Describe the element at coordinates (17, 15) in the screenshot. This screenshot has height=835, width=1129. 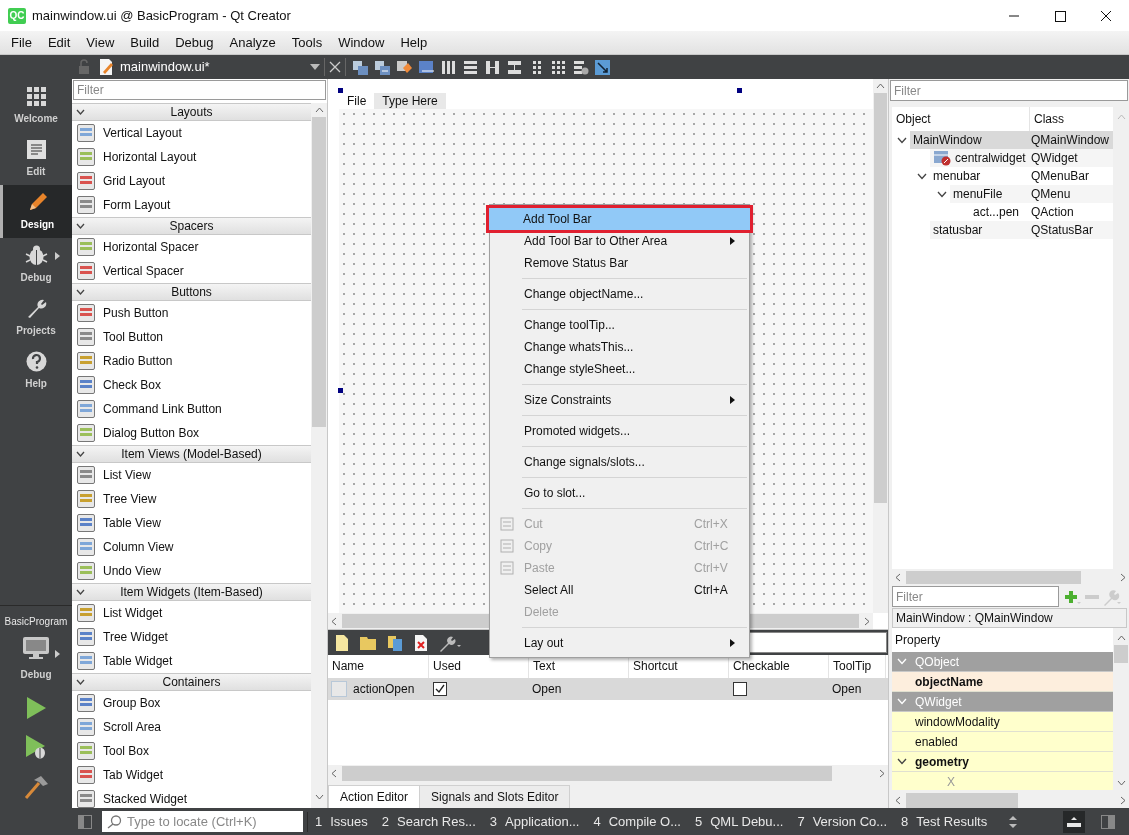
I see `app-logo: QC` at that location.